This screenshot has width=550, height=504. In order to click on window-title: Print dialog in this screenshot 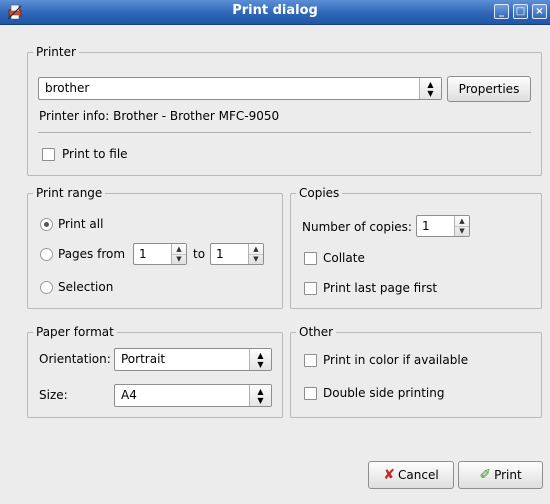, I will do `click(275, 10)`.